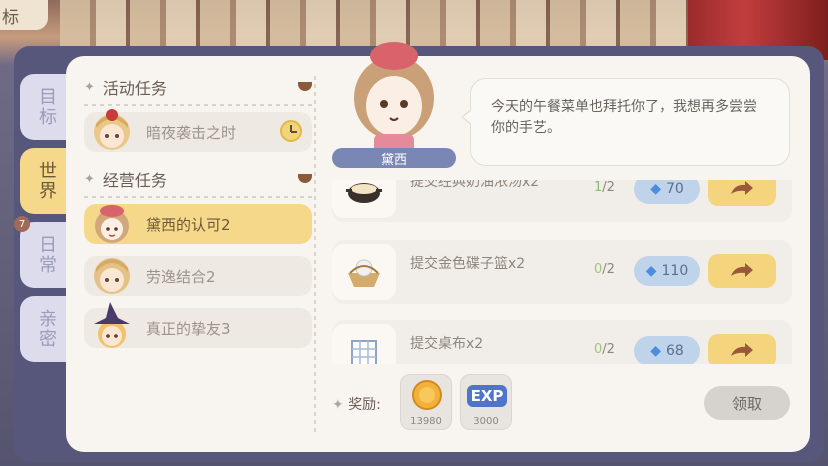 The image size is (828, 466). I want to click on quest-description: 提交经典奶油浓汤x2, so click(475, 185).